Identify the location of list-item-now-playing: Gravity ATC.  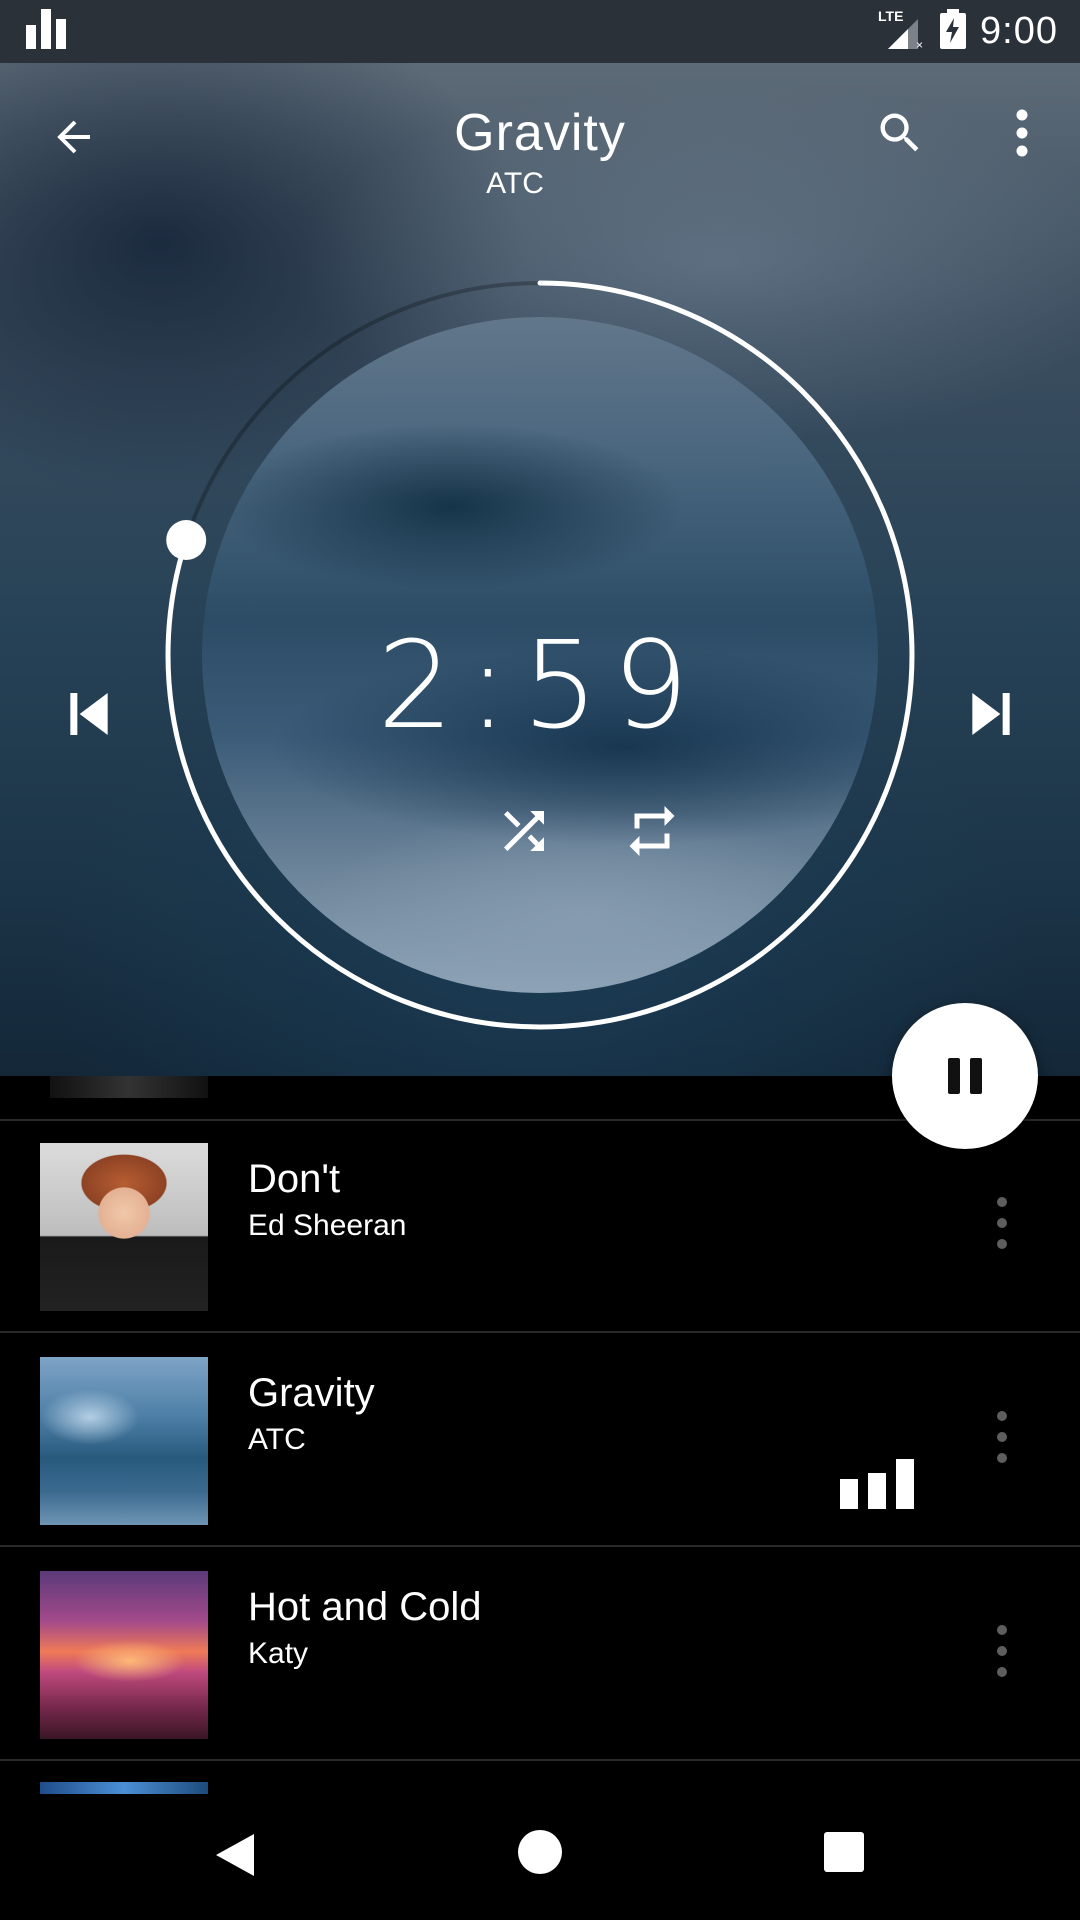
(540, 1441).